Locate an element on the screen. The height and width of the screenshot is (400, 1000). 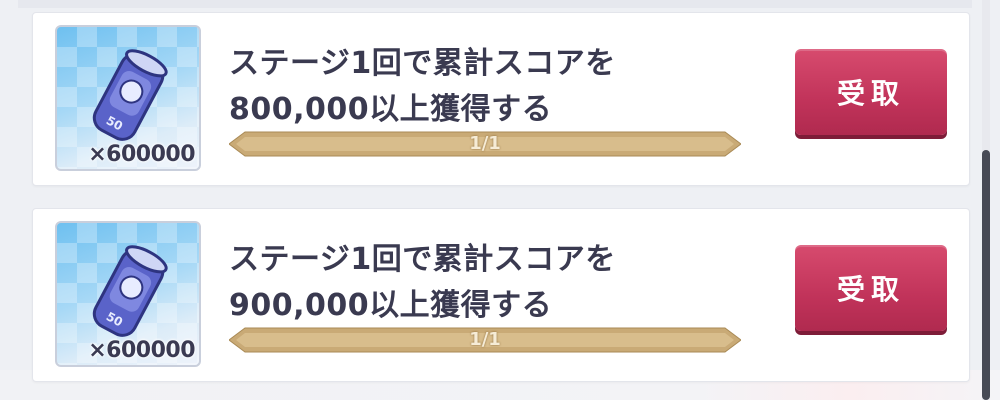
mission-description: ステージ1回で累計スコアを 900,000以上獲得する is located at coordinates (422, 283).